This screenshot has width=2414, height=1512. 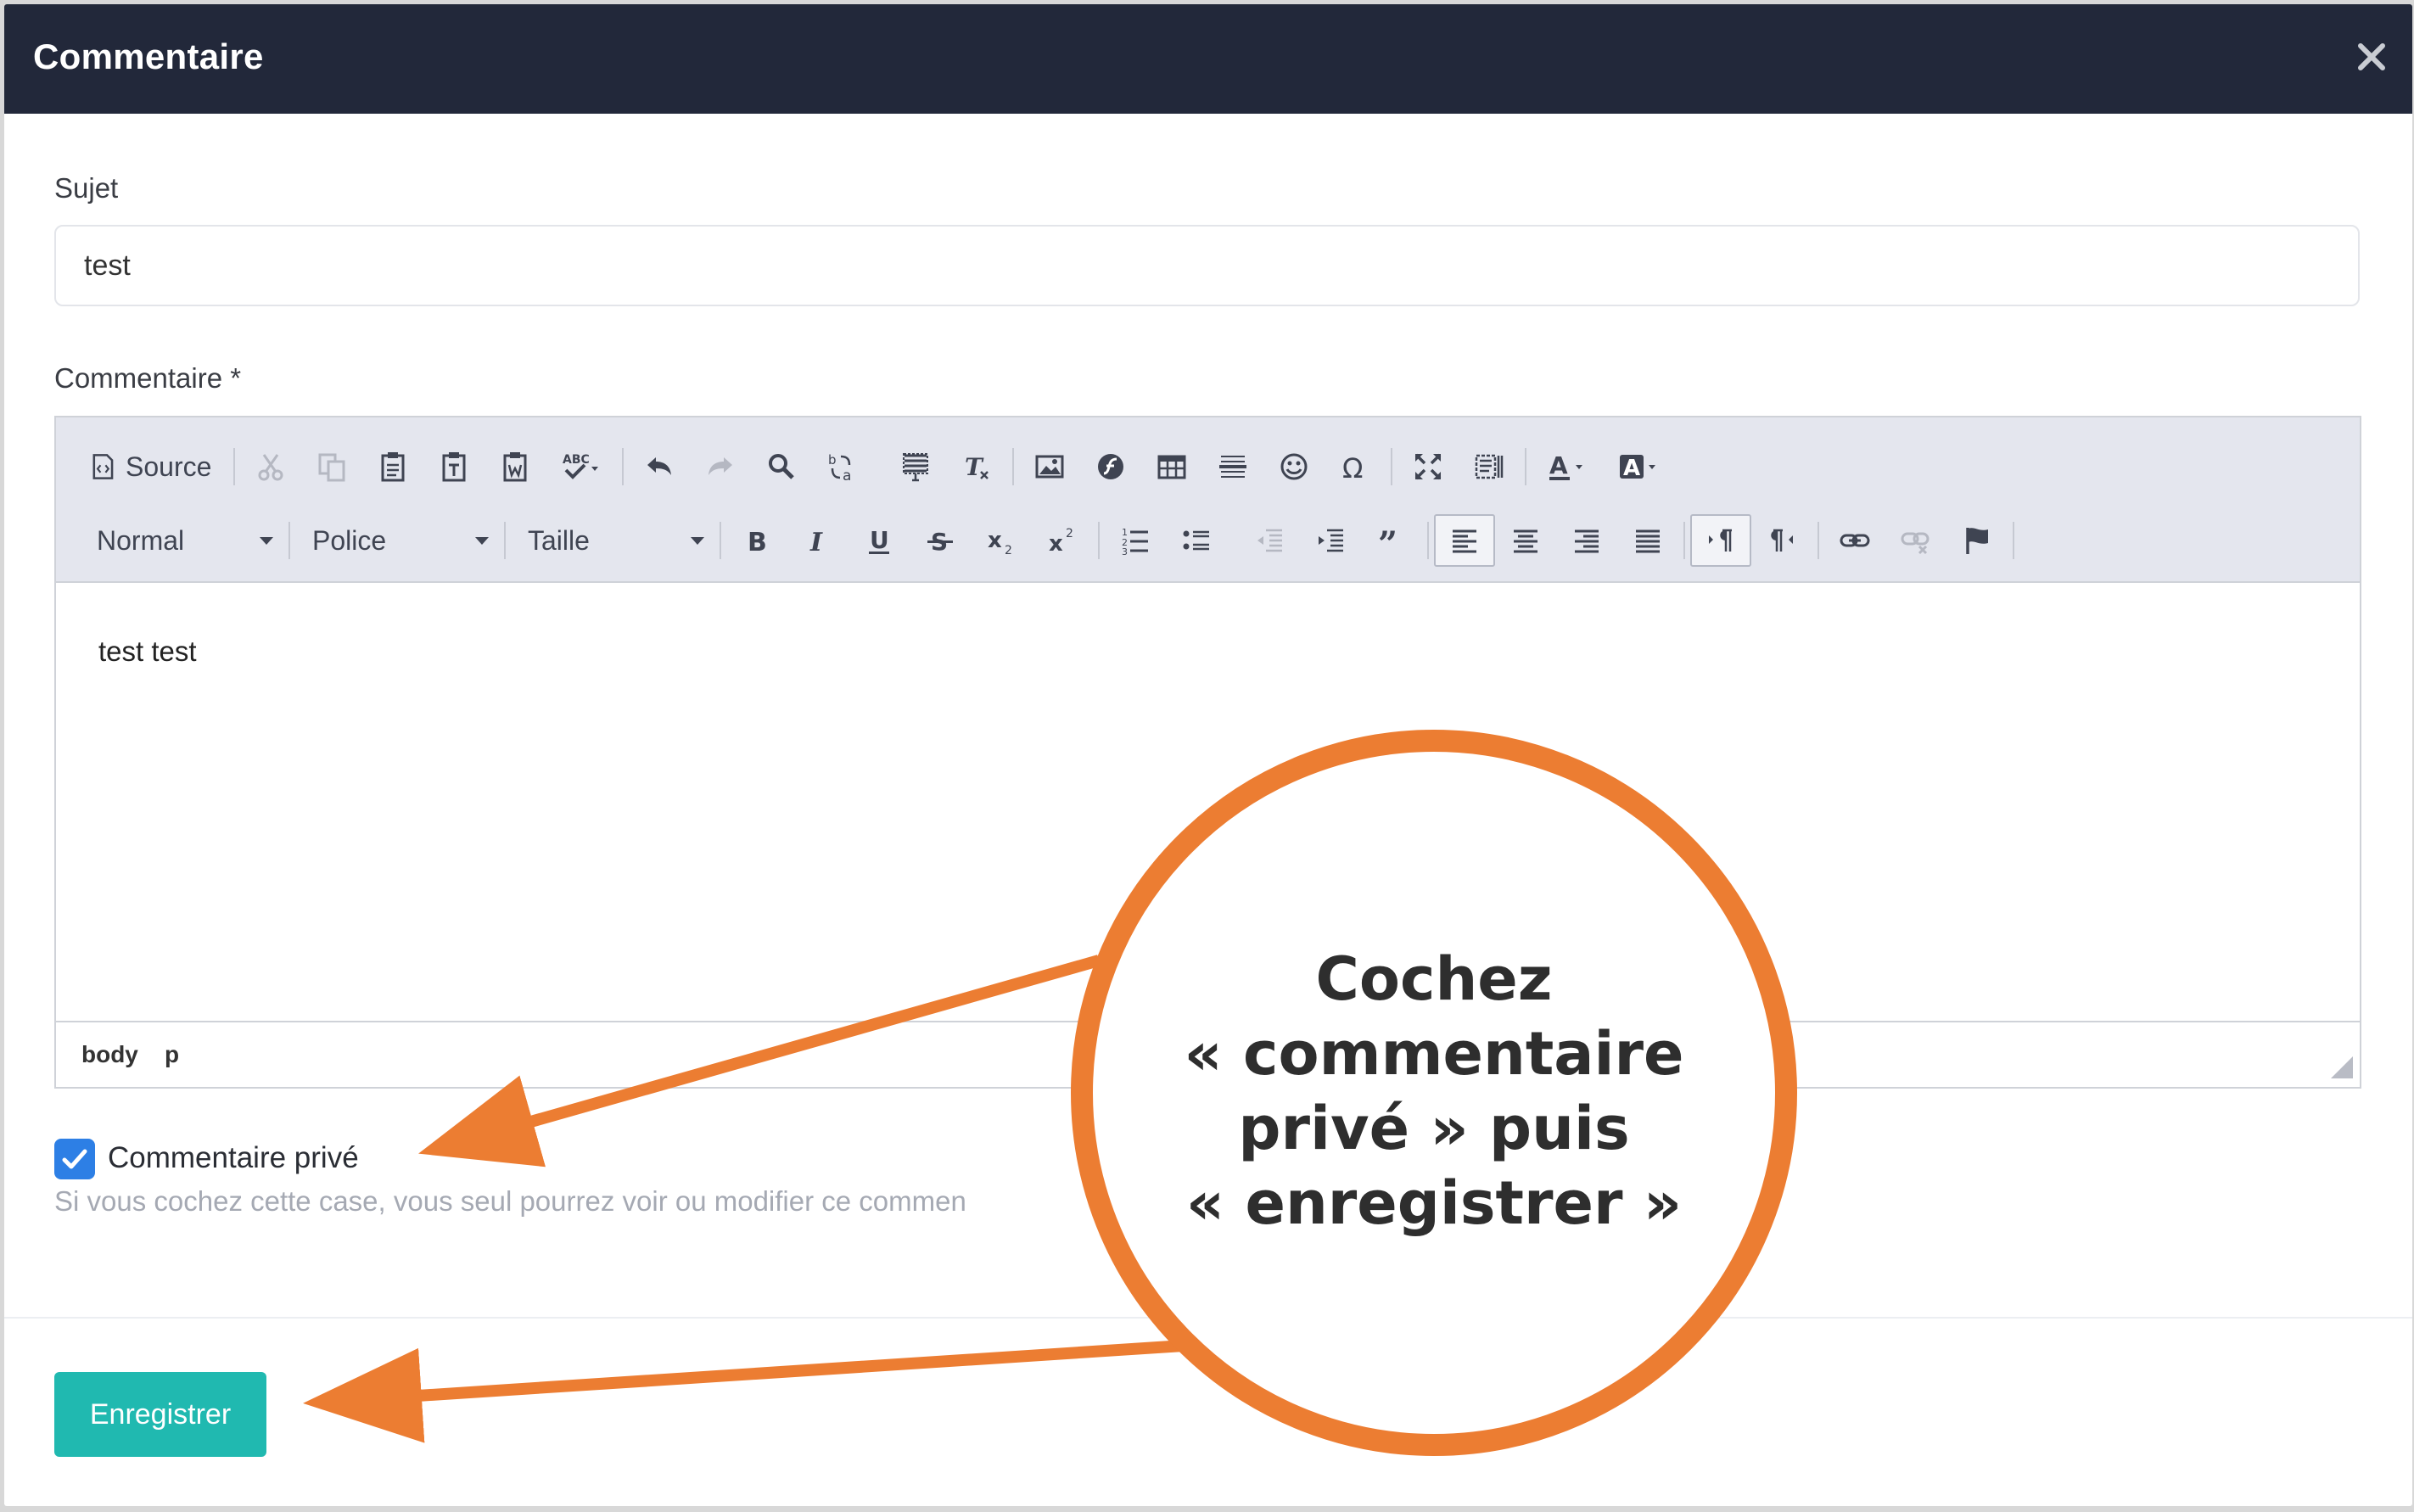 I want to click on annotation-line-1: Cochez, so click(x=1434, y=979).